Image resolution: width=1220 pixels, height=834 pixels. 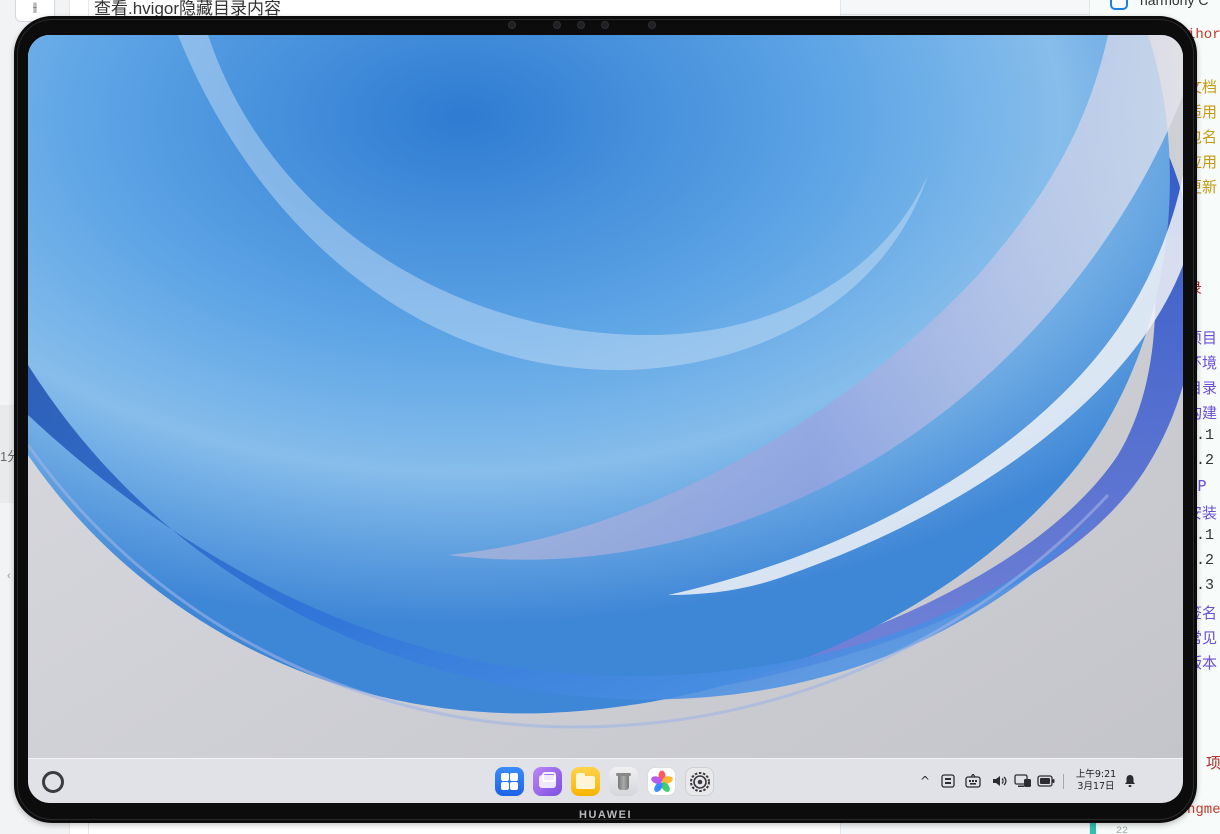 What do you see at coordinates (585, 781) in the screenshot?
I see `files-folder-icon` at bounding box center [585, 781].